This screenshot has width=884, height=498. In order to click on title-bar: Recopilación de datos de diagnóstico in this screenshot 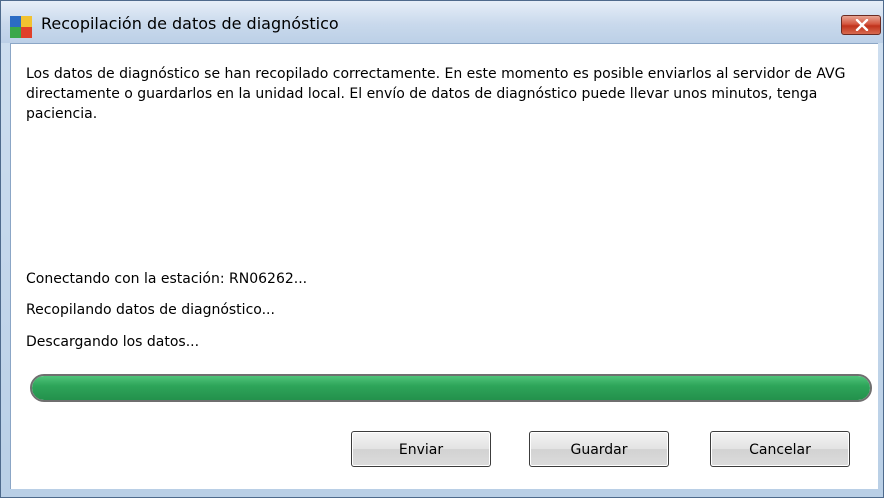, I will do `click(442, 22)`.